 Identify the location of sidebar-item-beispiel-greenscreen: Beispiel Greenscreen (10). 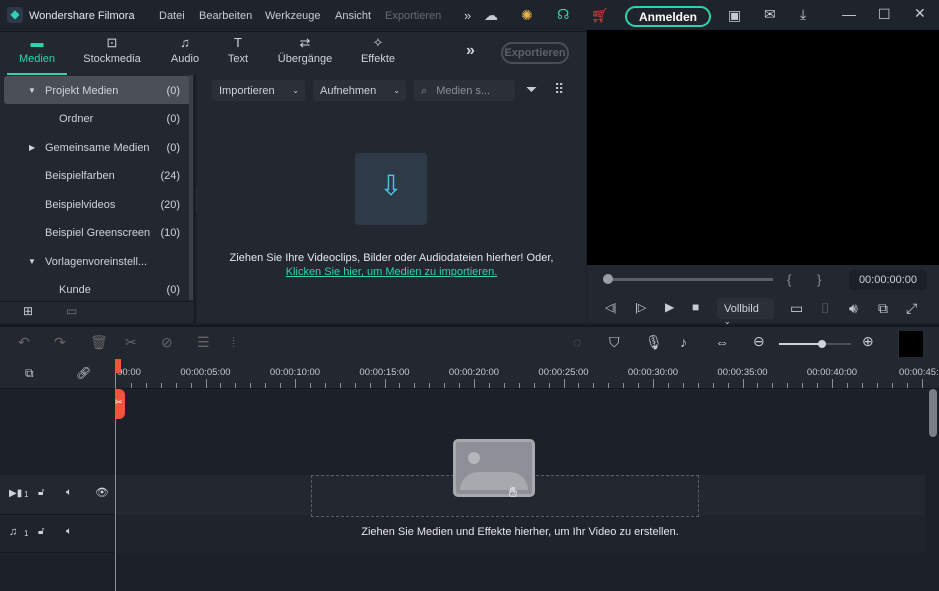
(97, 232).